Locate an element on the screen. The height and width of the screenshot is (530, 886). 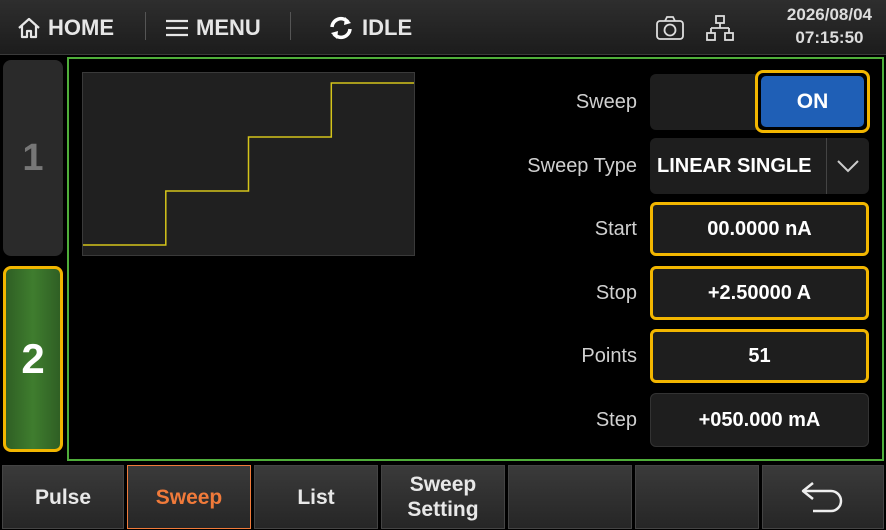
menu-label: MENU is located at coordinates (228, 27).